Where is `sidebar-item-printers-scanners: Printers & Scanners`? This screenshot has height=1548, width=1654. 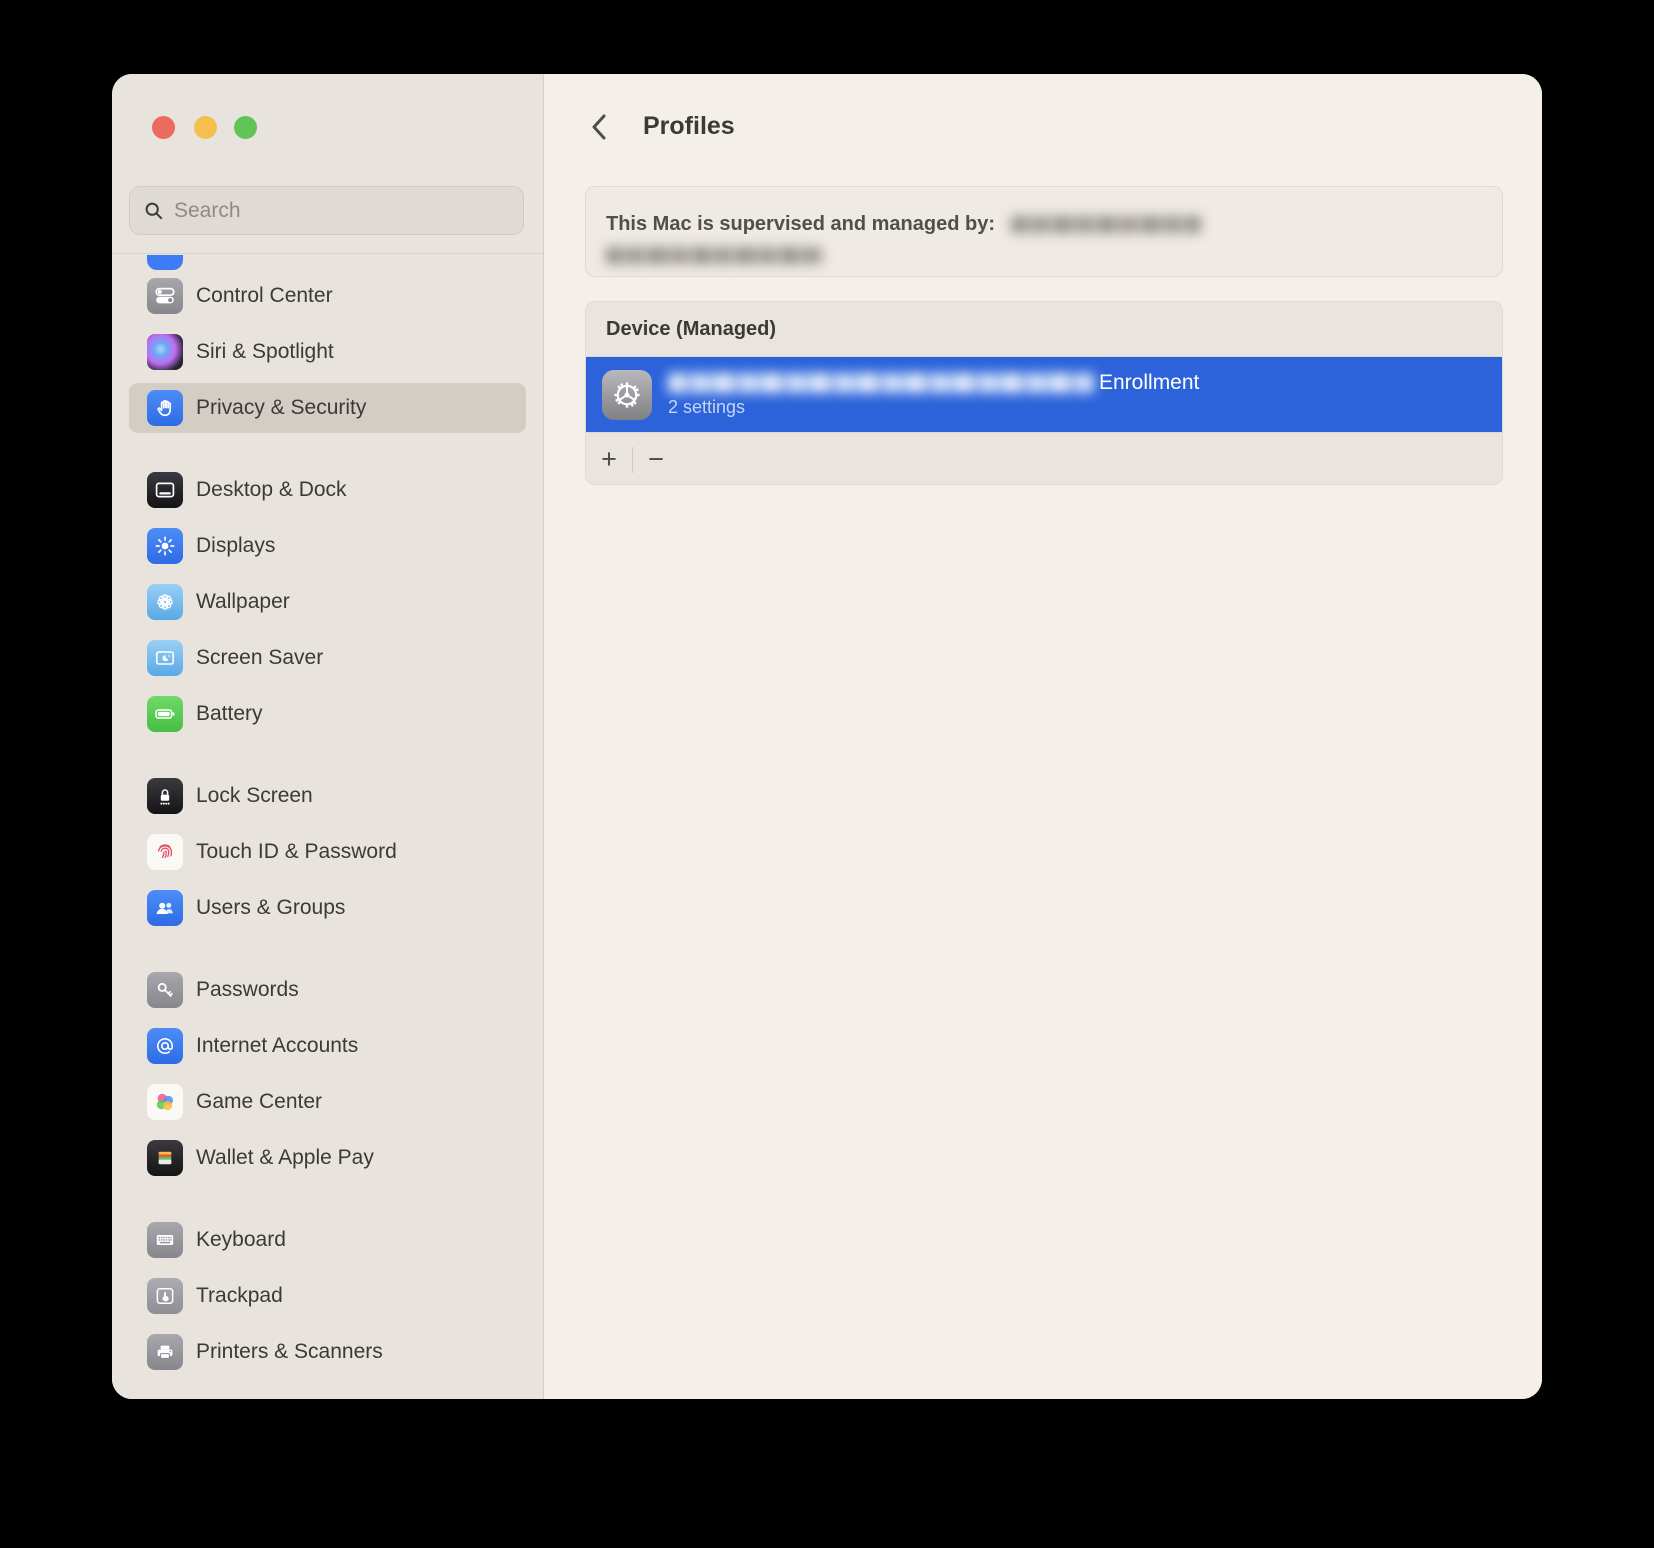 sidebar-item-printers-scanners: Printers & Scanners is located at coordinates (327, 1352).